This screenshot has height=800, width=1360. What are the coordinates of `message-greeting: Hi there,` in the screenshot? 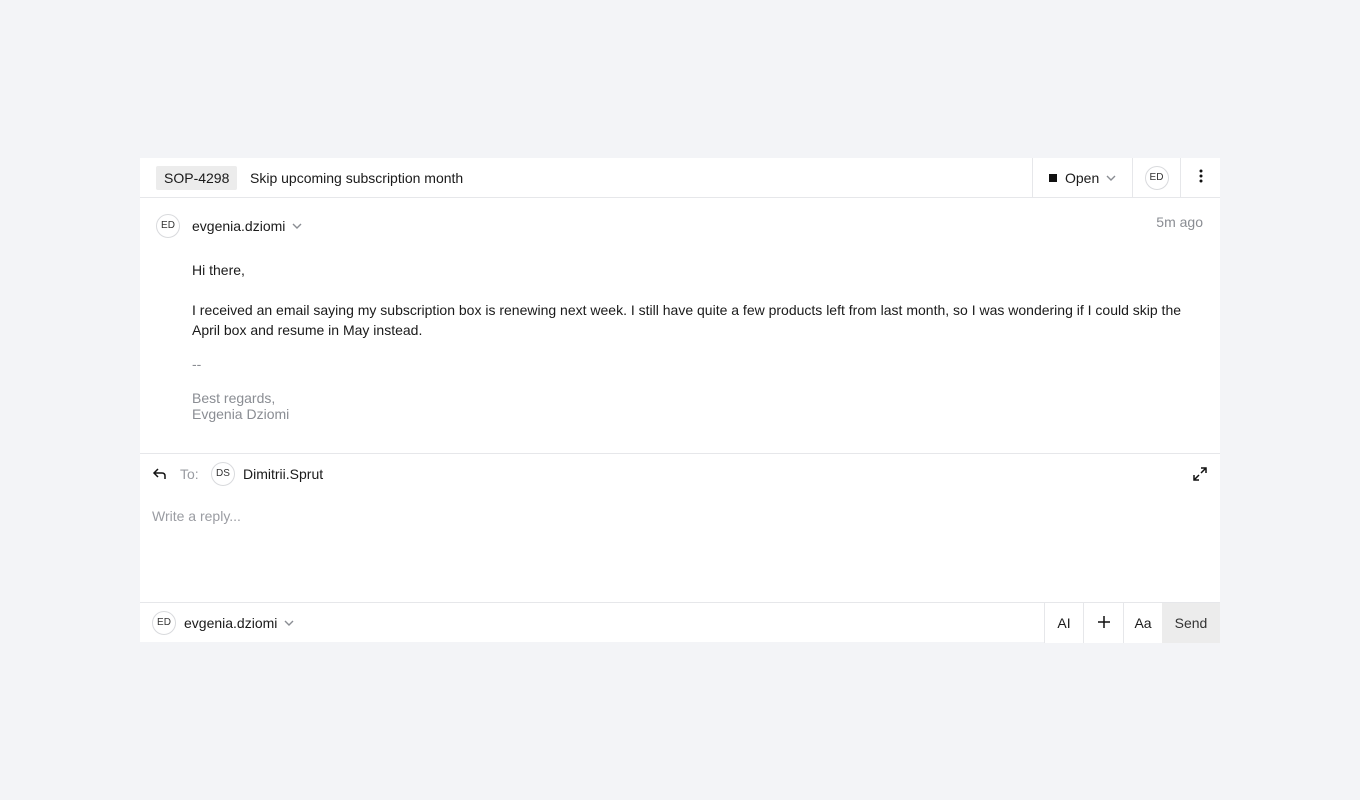 It's located at (218, 270).